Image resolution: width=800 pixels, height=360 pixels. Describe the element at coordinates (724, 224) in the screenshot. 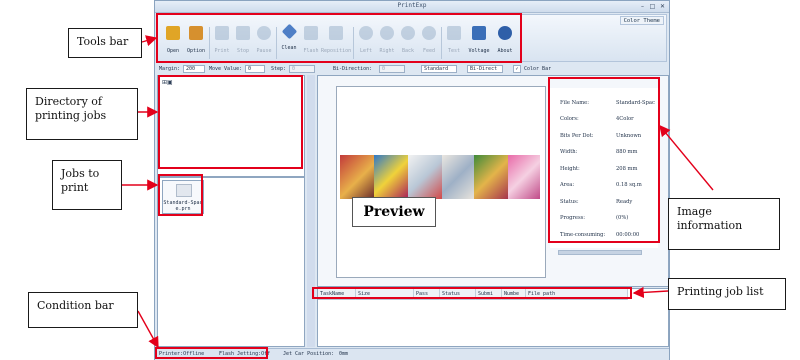

I see `callout-image-information: Image information` at that location.